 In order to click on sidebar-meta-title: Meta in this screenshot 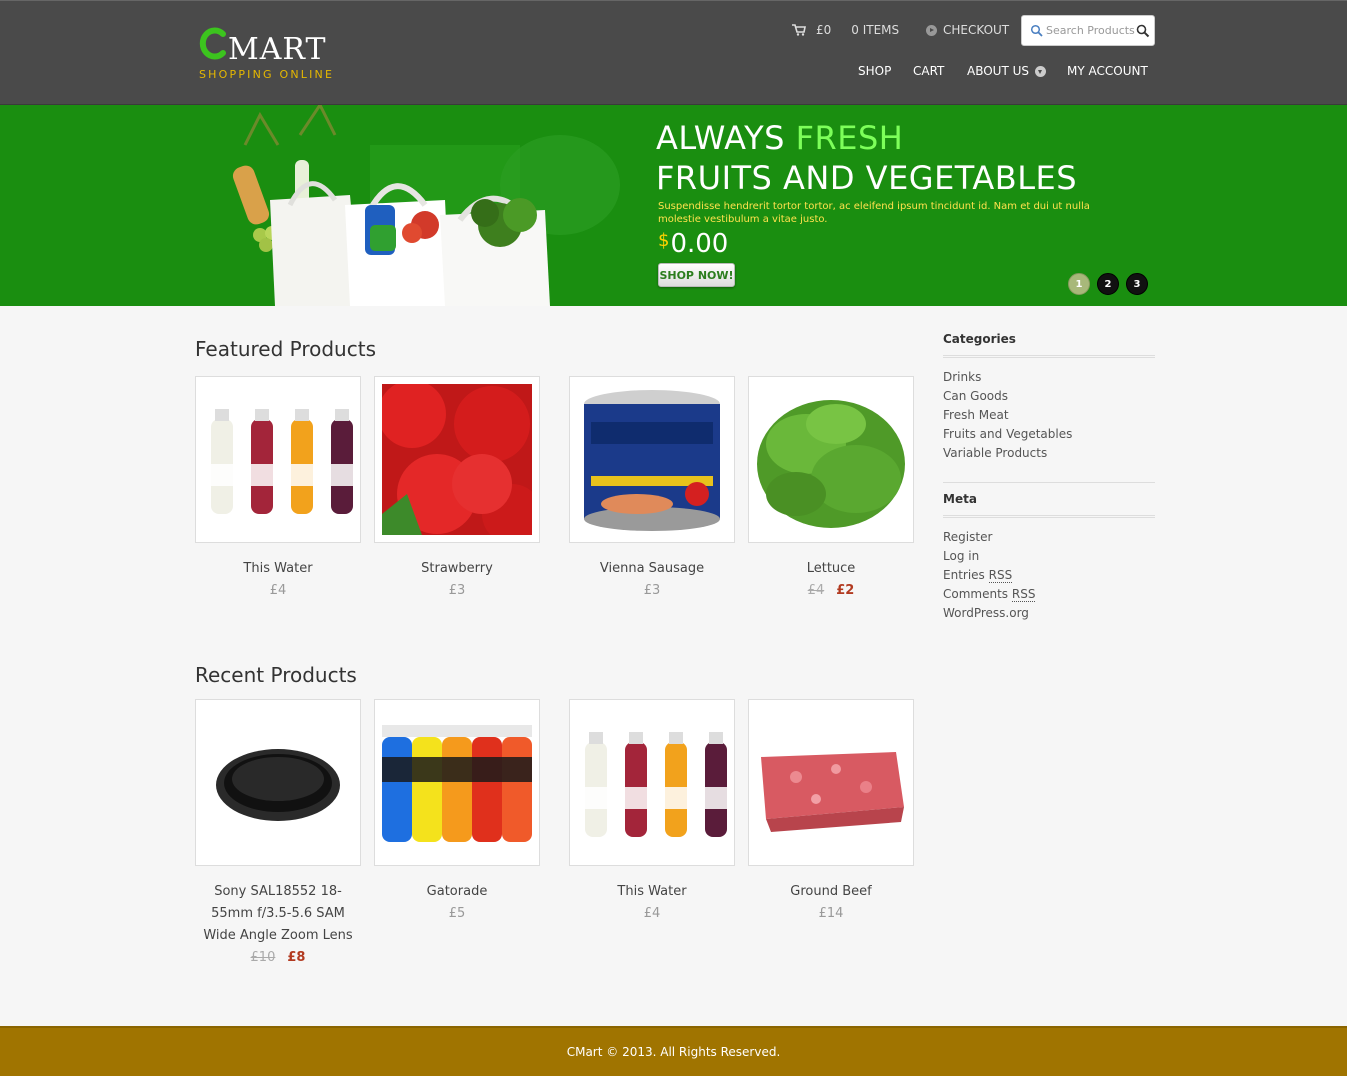, I will do `click(960, 499)`.